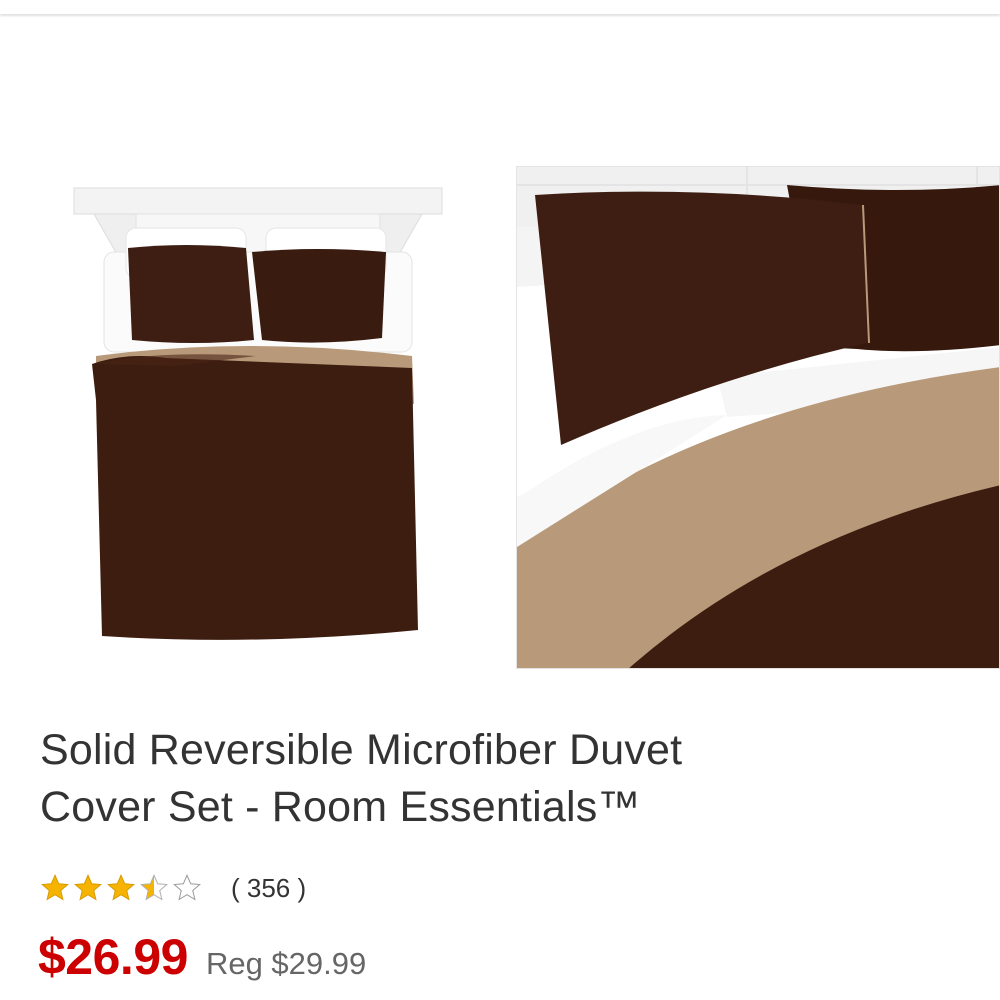  What do you see at coordinates (44, 995) in the screenshot?
I see `promo-text-cut-off` at bounding box center [44, 995].